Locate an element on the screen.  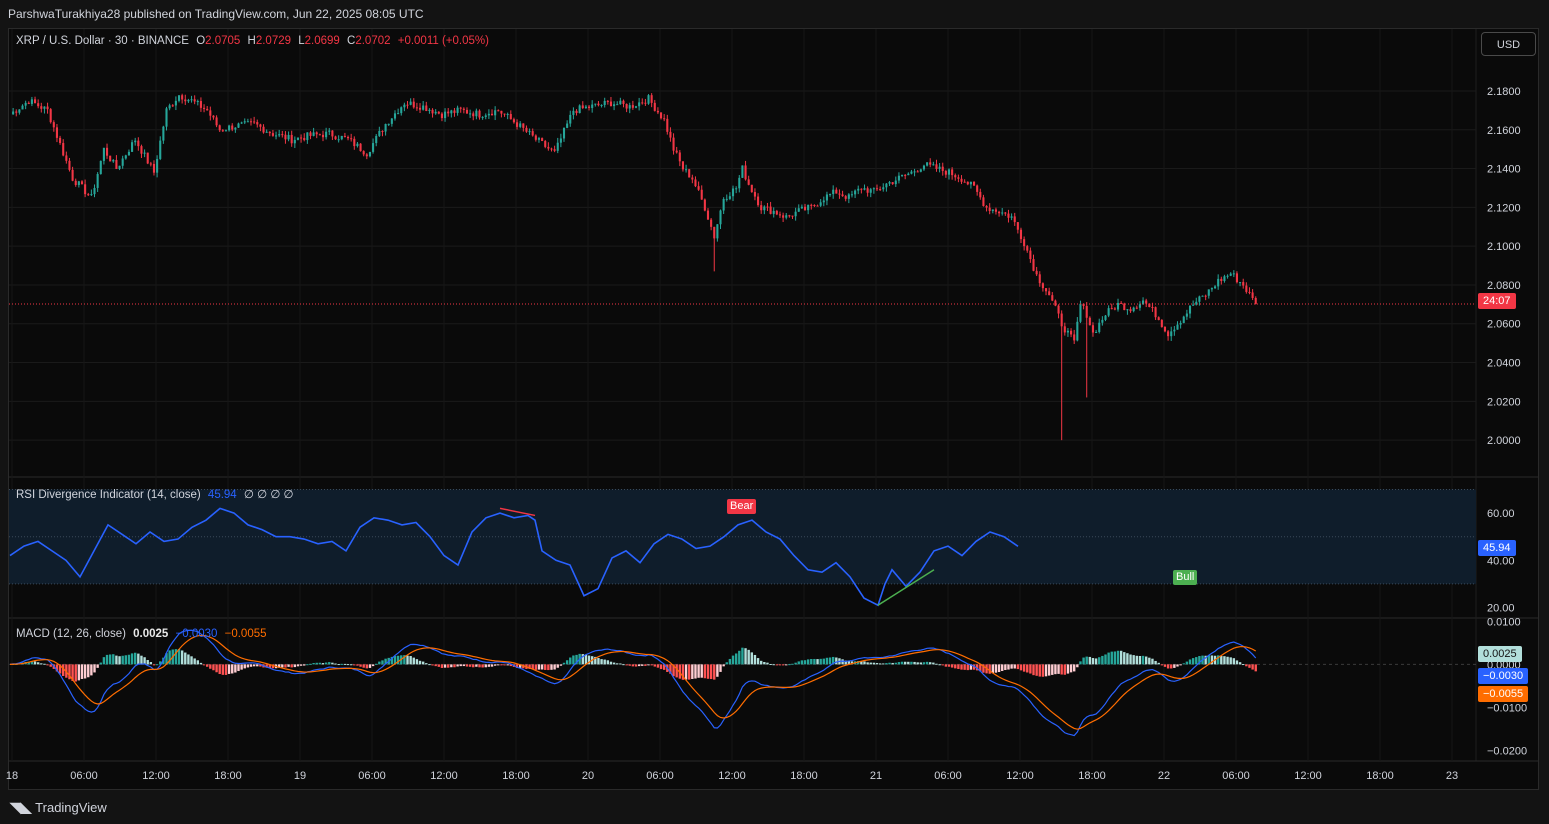
time-tick-label: 22 is located at coordinates (1164, 776).